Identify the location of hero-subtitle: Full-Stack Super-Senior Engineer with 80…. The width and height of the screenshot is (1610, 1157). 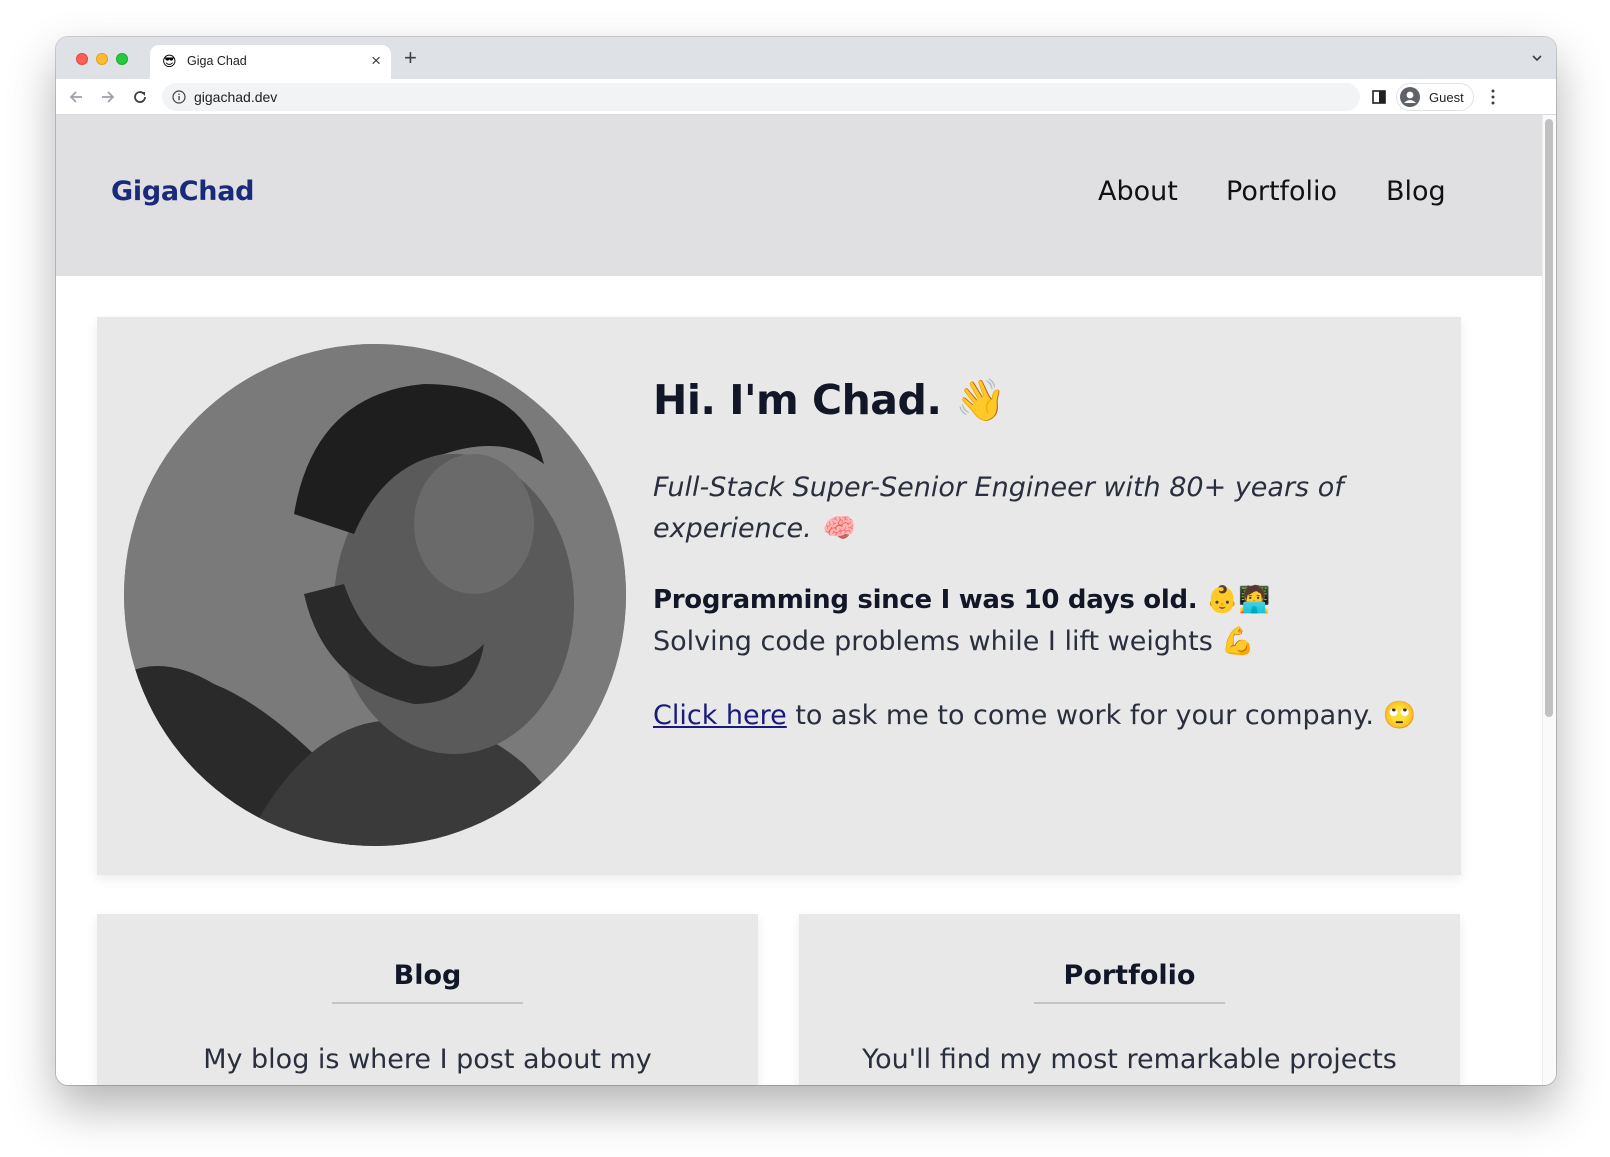
(998, 508).